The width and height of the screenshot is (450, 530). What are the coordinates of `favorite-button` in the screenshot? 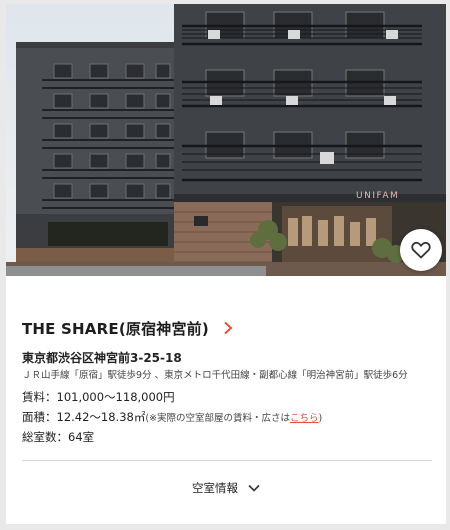 It's located at (421, 250).